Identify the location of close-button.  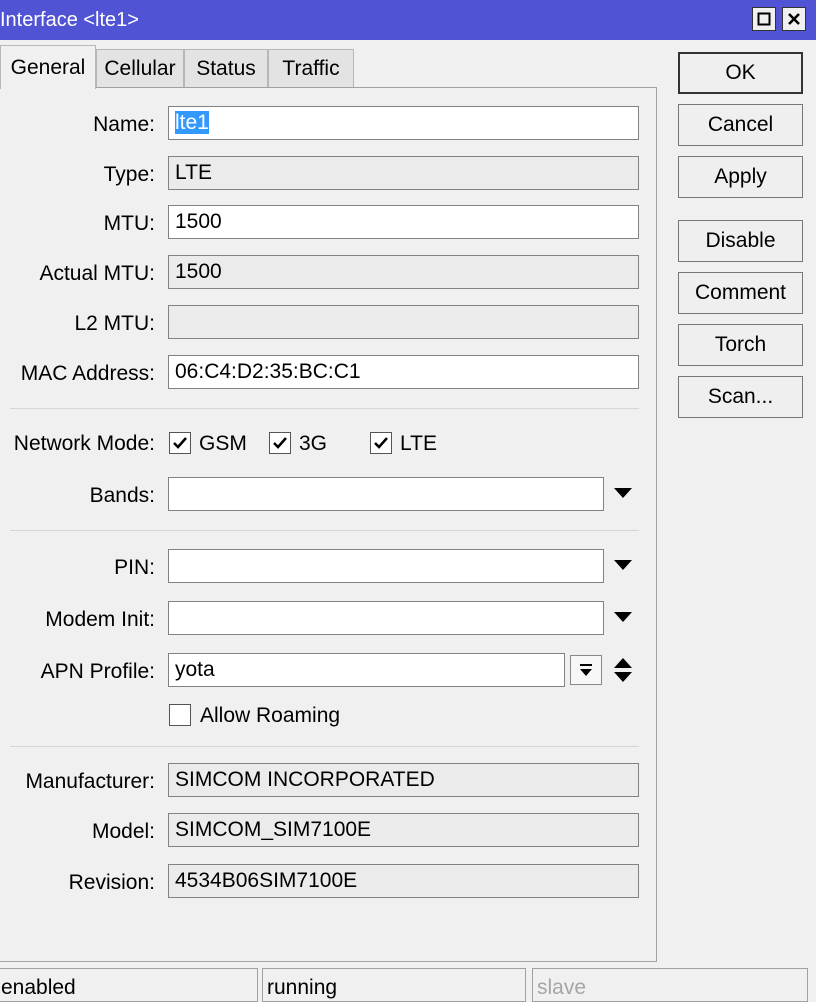
(794, 19).